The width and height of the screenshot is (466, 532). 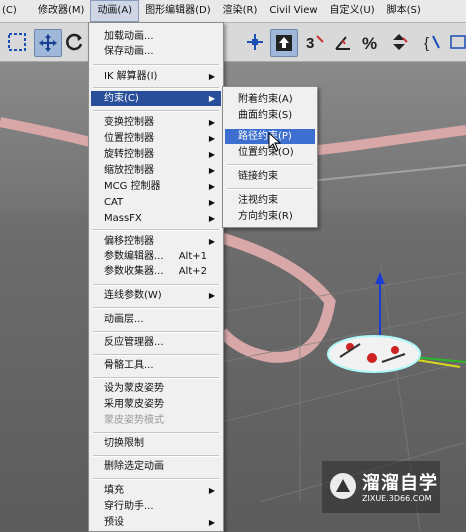 I want to click on menu-item-label: MCG 控制器, so click(x=132, y=186).